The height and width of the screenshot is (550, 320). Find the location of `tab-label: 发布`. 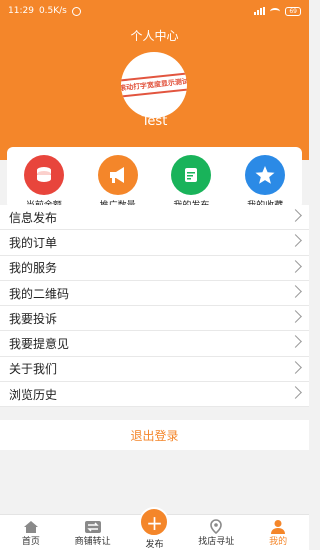

tab-label: 发布 is located at coordinates (154, 545).